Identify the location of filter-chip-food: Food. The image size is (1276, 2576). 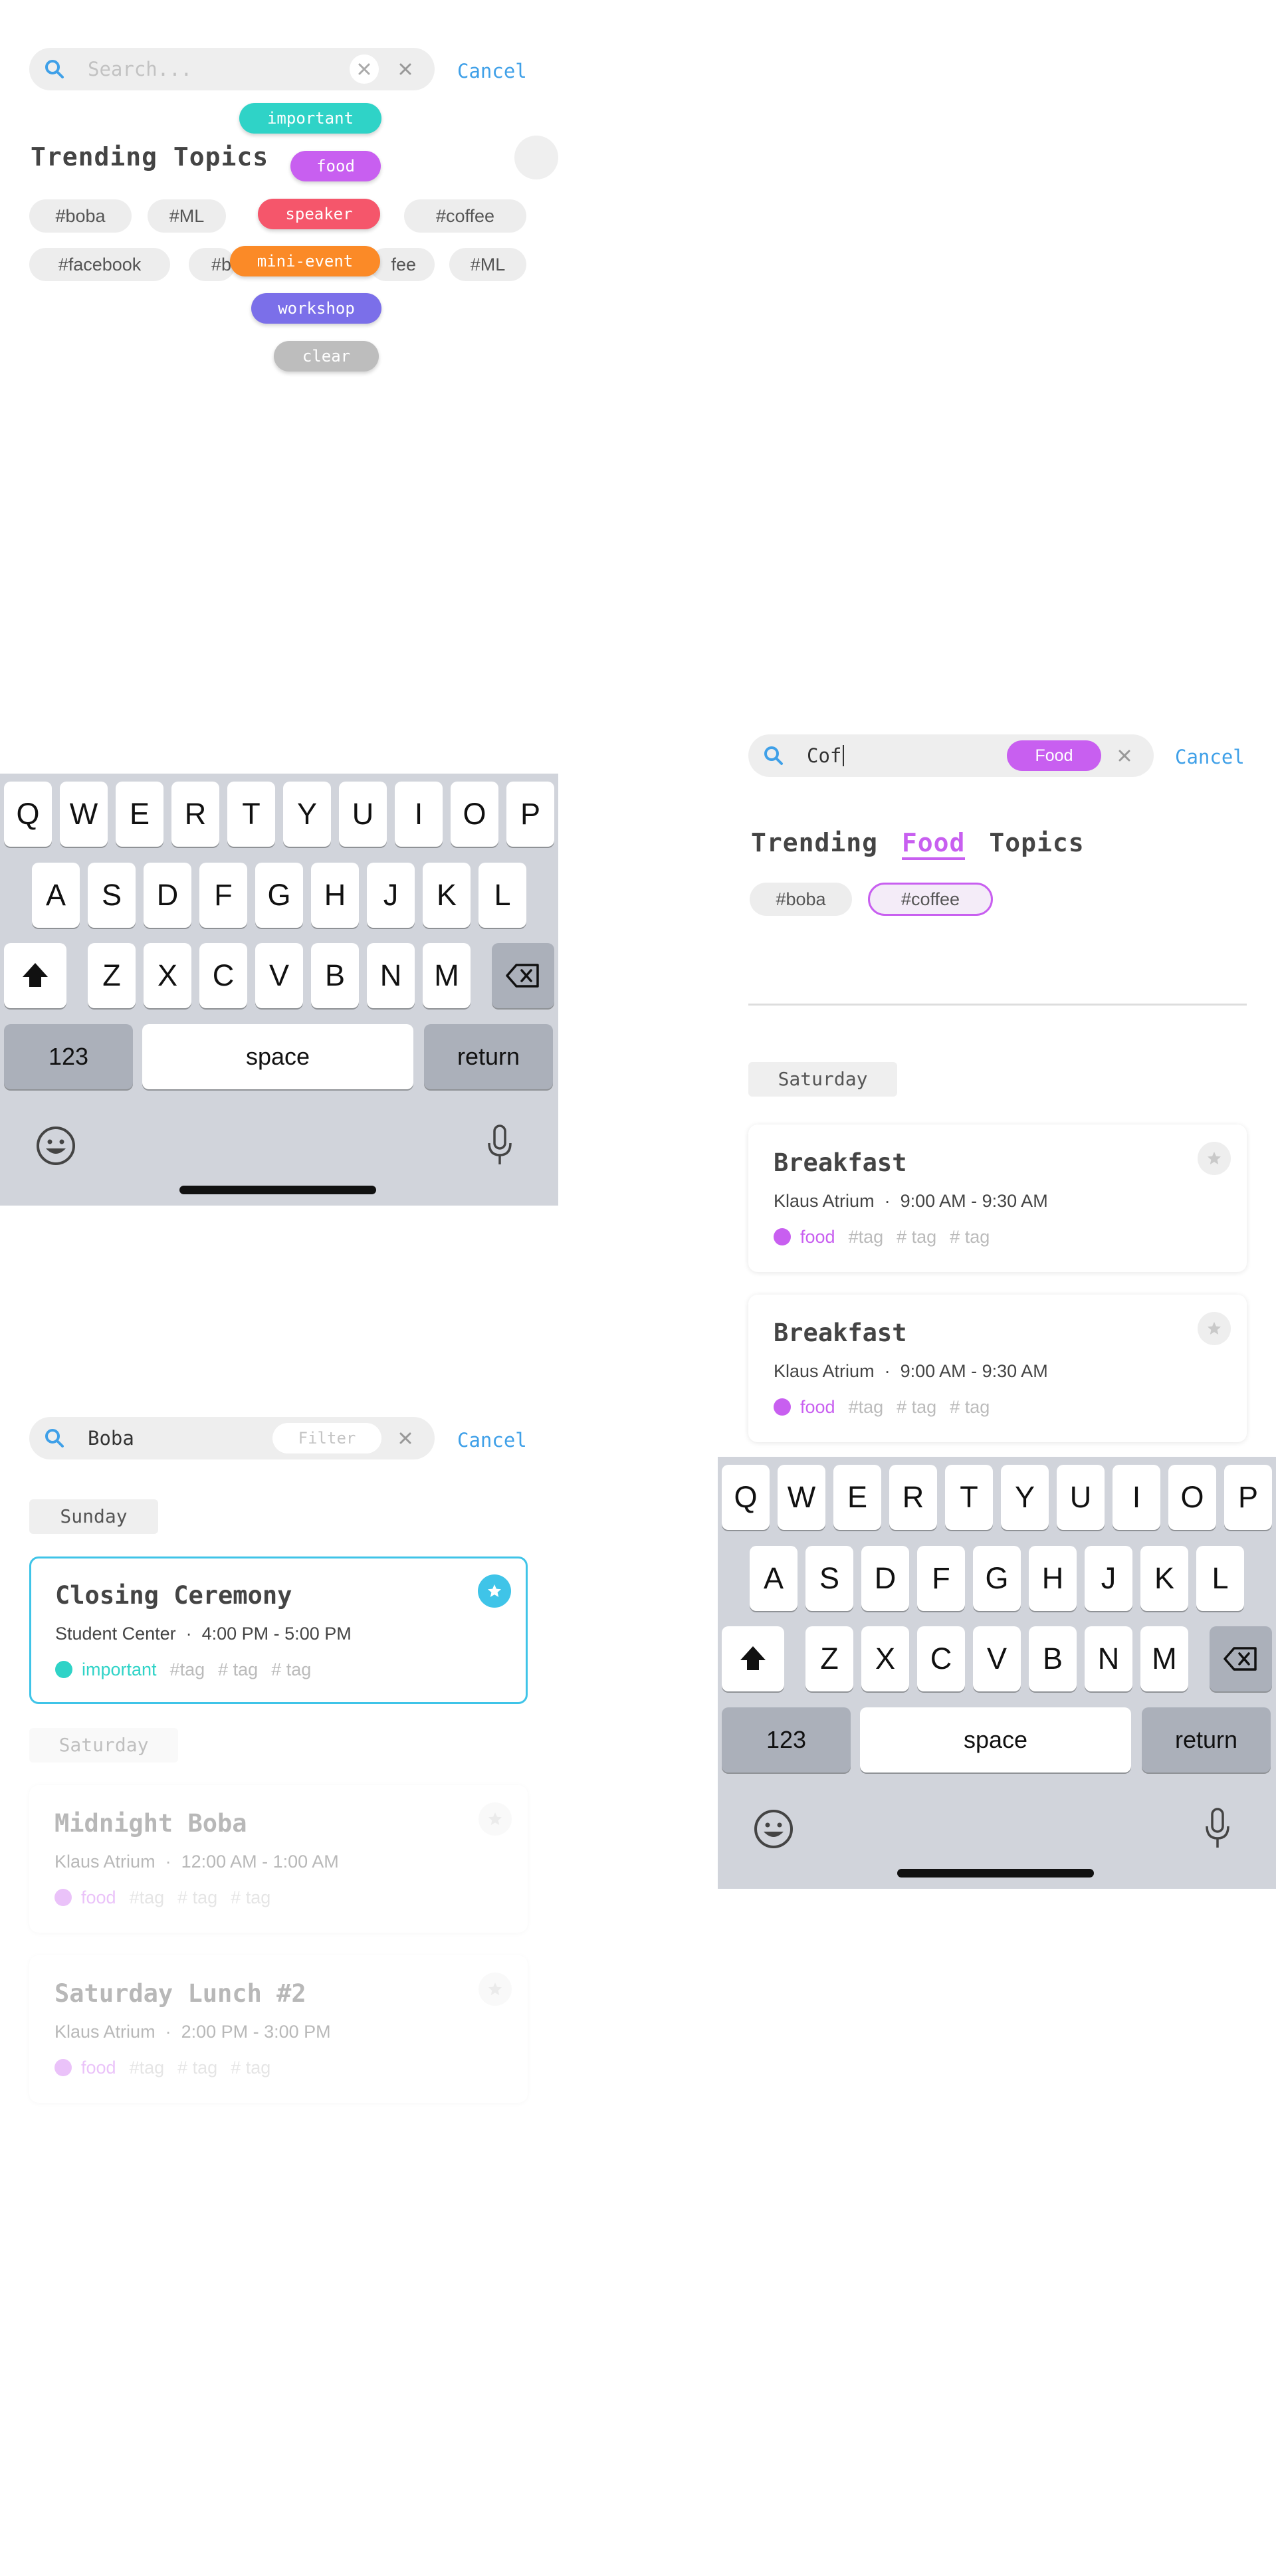
(1054, 755).